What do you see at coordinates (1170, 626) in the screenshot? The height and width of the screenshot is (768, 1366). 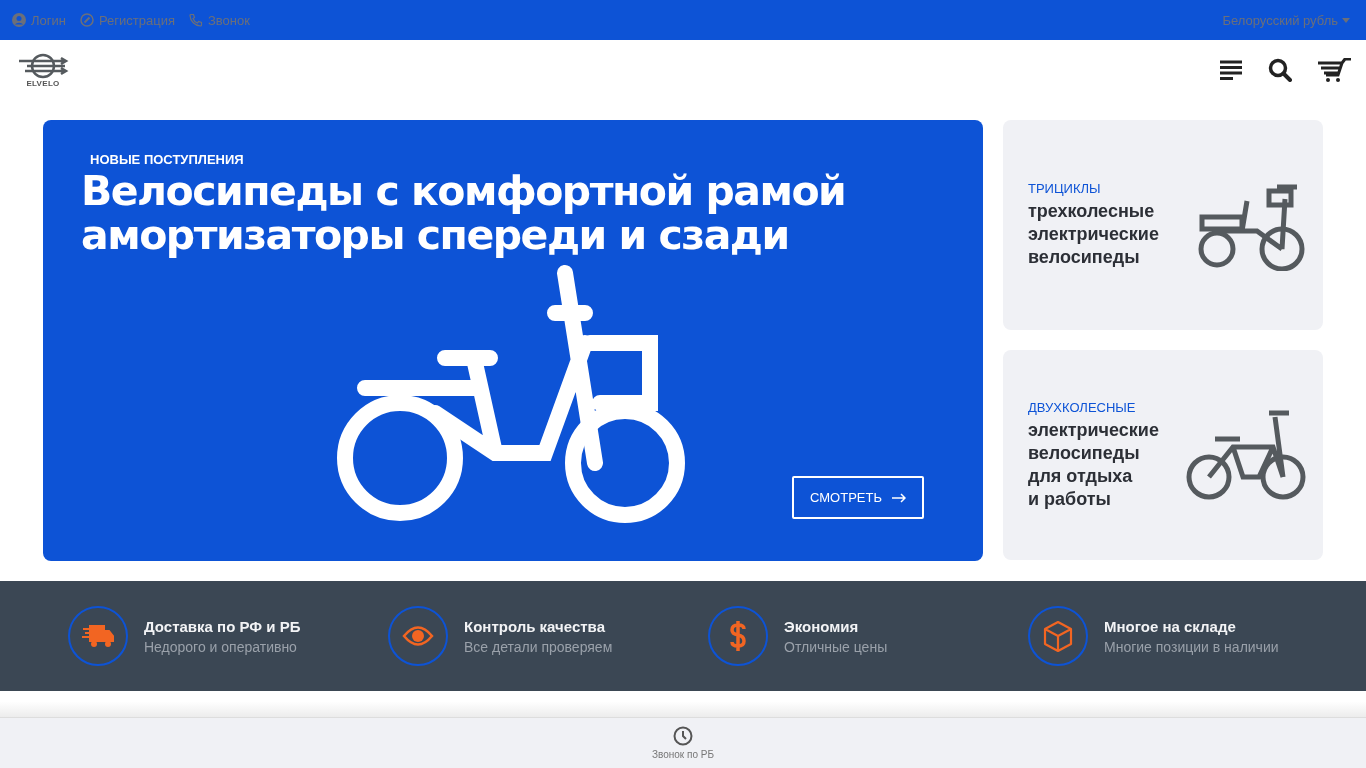 I see `feature-title: Многое на складе` at bounding box center [1170, 626].